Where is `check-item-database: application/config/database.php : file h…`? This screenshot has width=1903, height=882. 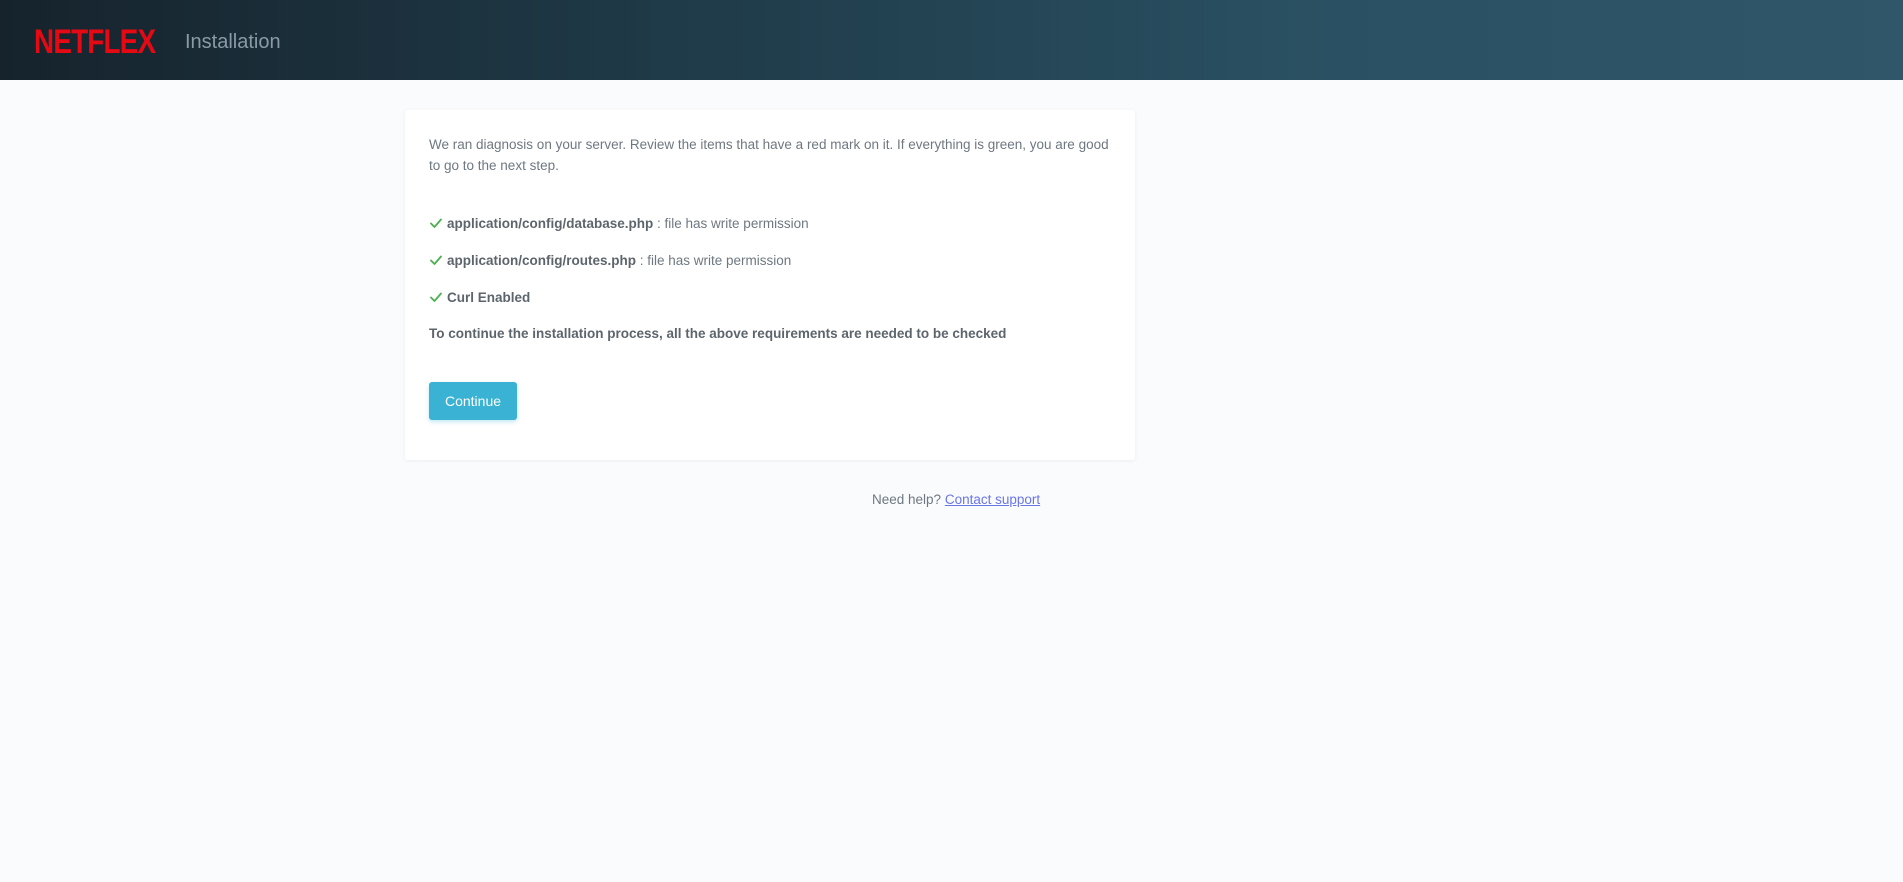 check-item-database: application/config/database.php : file h… is located at coordinates (619, 224).